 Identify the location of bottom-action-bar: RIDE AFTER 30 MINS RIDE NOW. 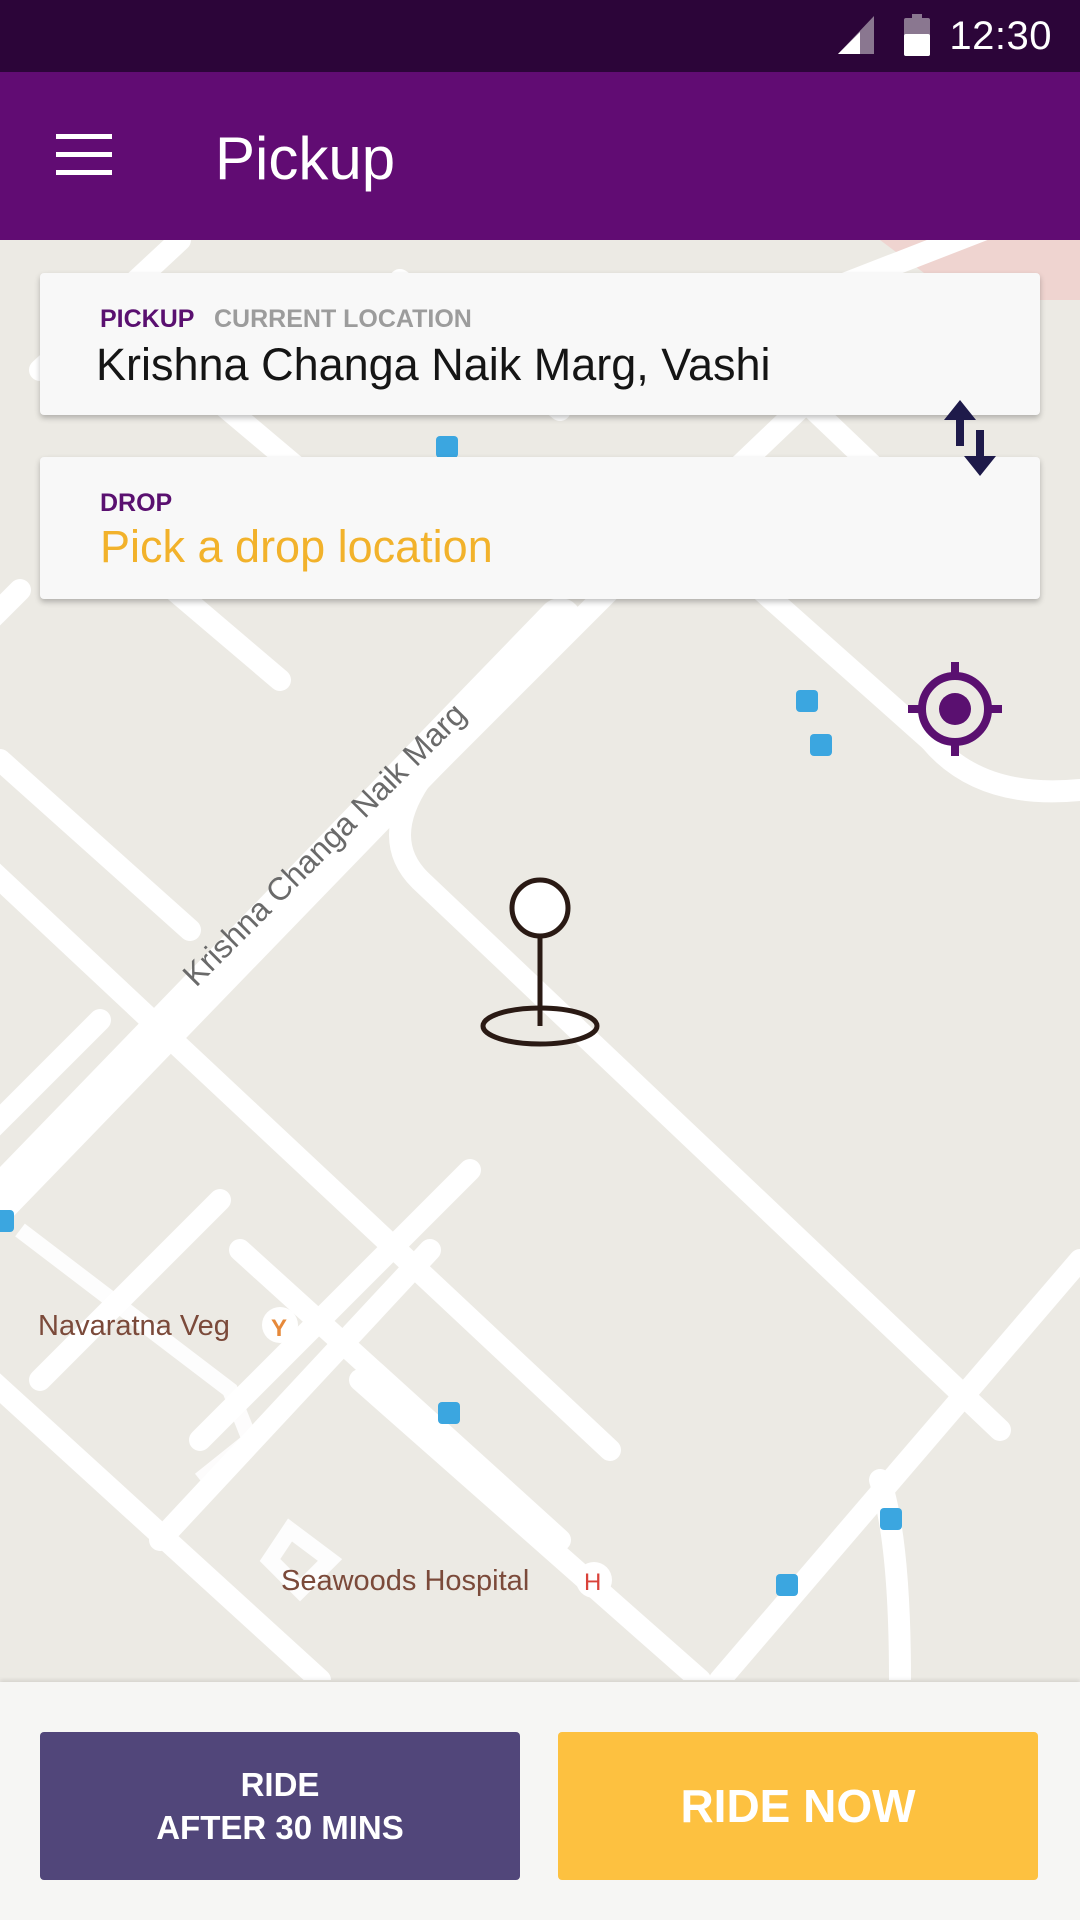
(540, 1801).